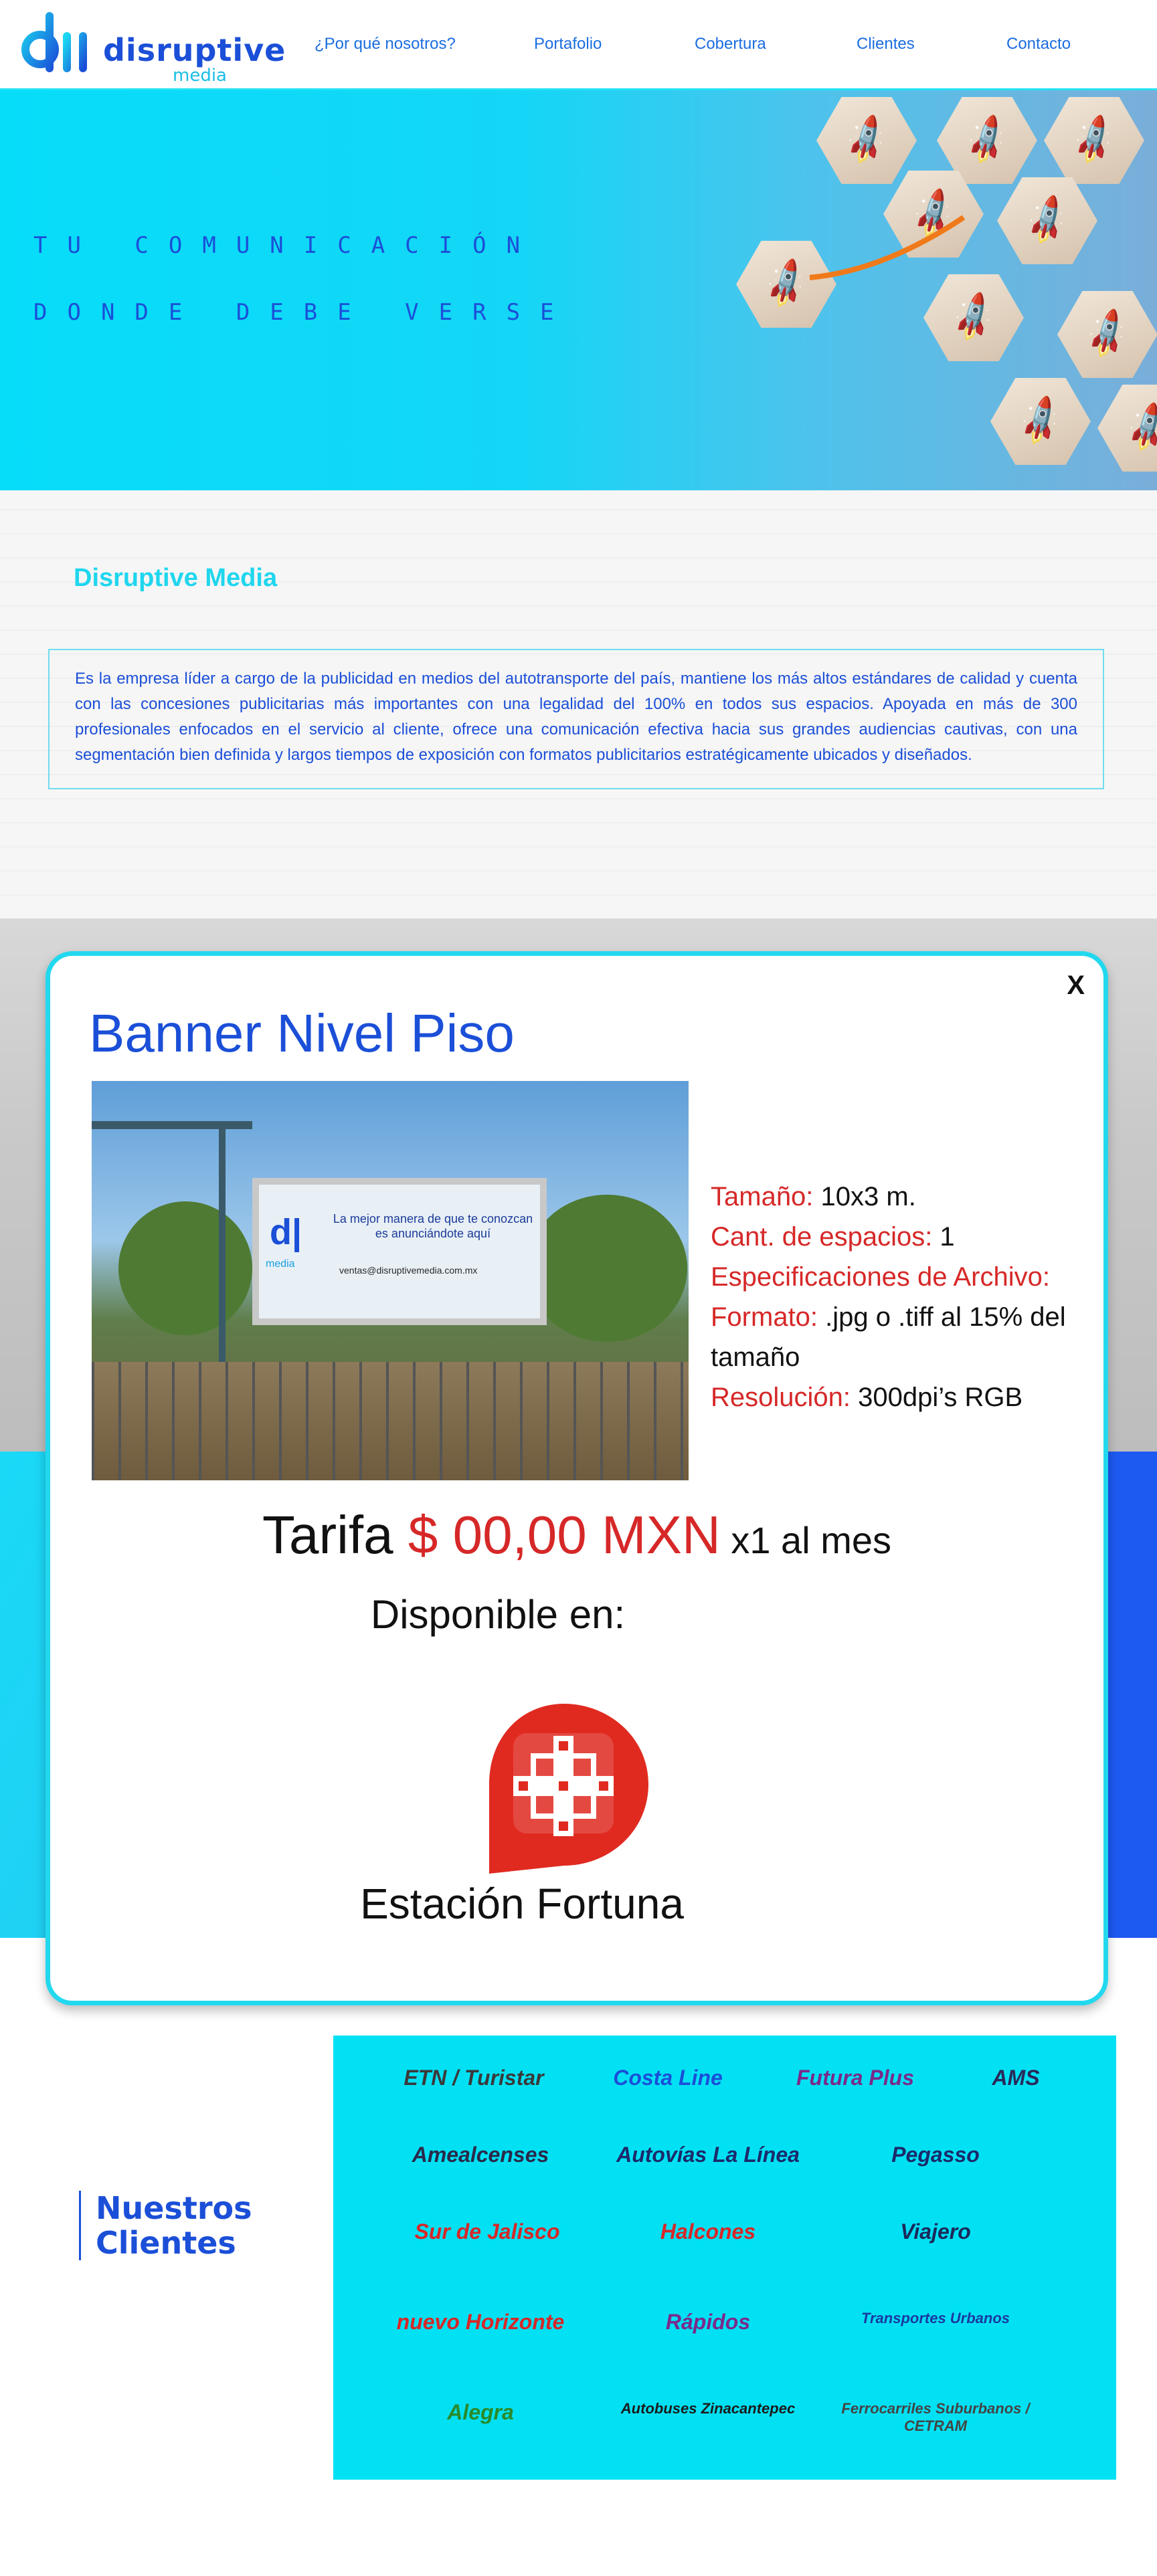  I want to click on client-logo-ams: AMS, so click(1016, 2078).